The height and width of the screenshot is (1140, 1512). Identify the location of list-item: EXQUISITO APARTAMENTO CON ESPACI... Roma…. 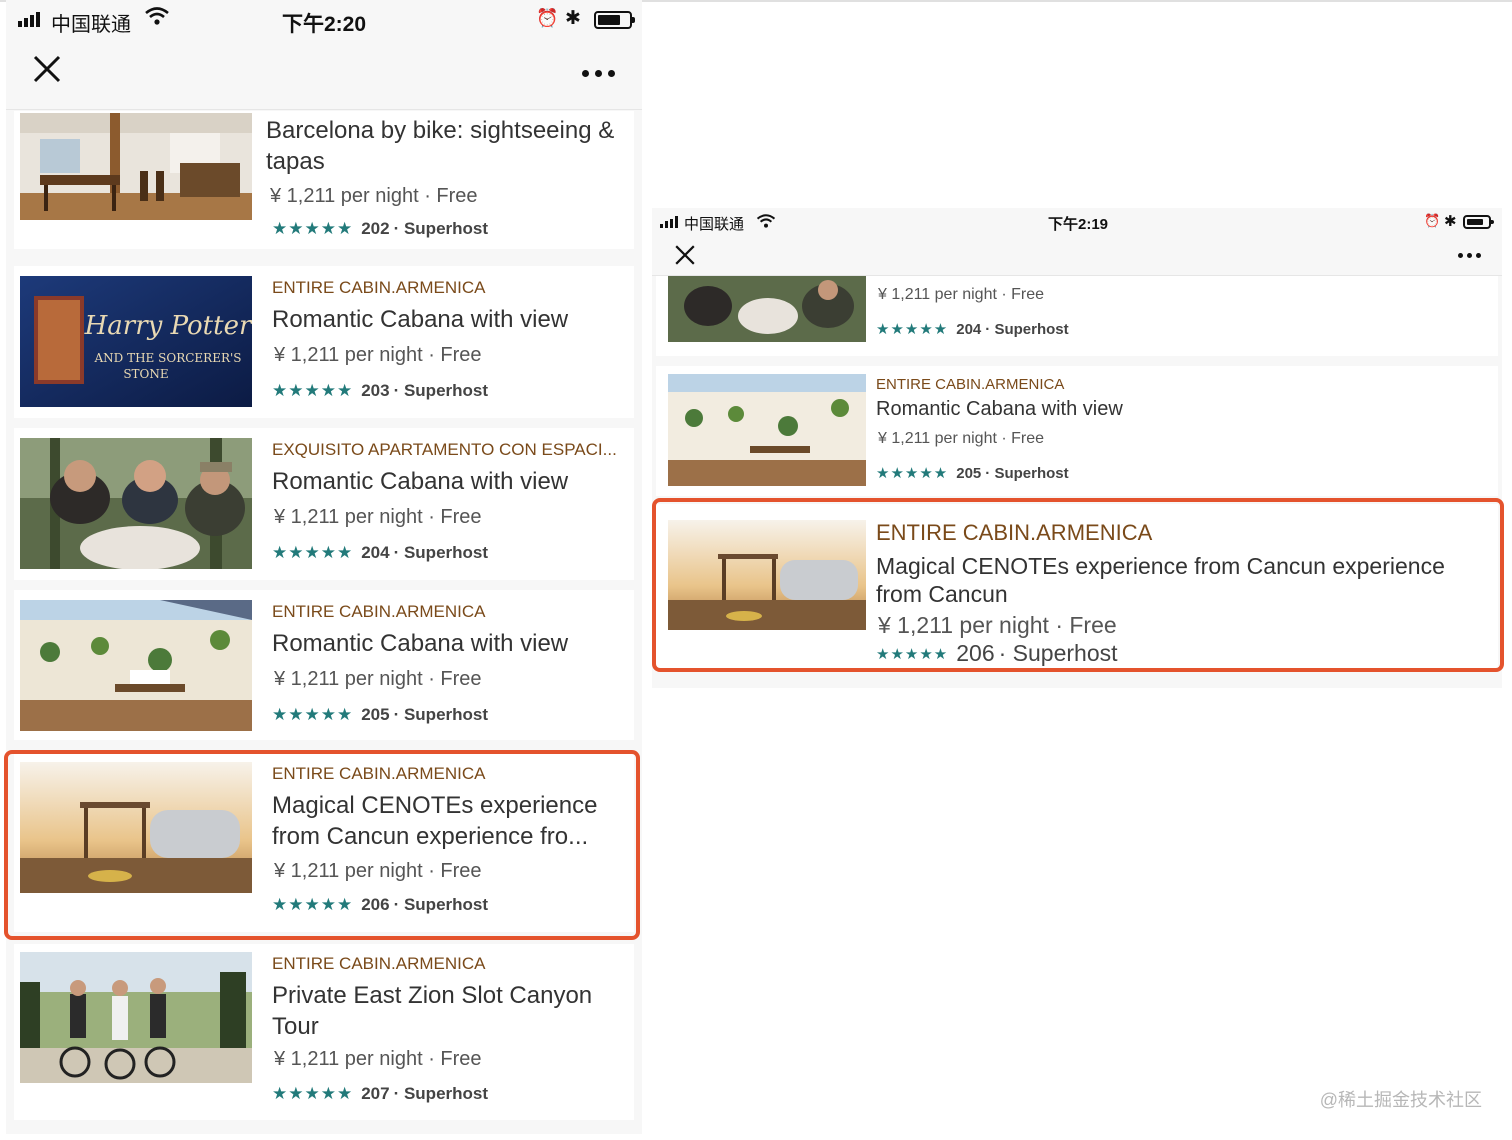
(324, 504).